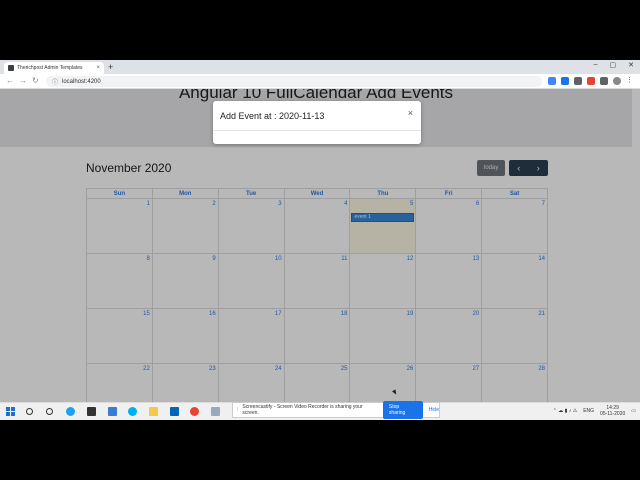 The height and width of the screenshot is (480, 640). Describe the element at coordinates (631, 65) in the screenshot. I see `close-window-button: ✕` at that location.